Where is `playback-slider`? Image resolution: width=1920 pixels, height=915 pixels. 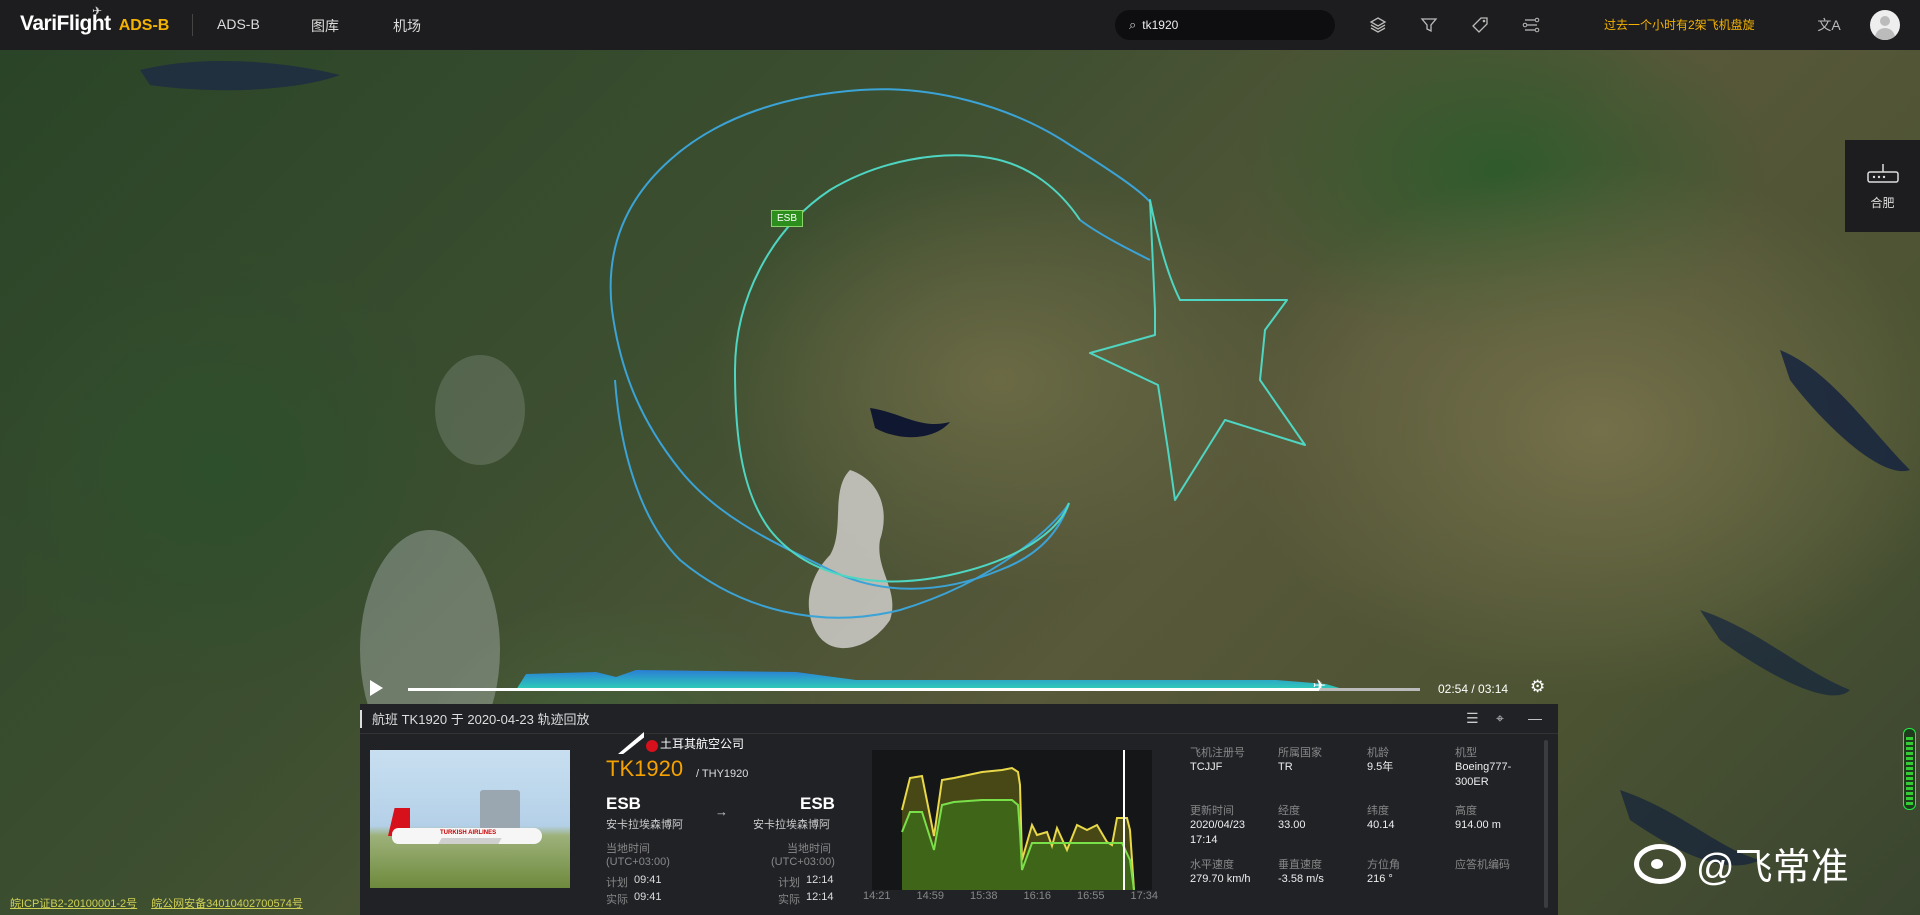 playback-slider is located at coordinates (914, 689).